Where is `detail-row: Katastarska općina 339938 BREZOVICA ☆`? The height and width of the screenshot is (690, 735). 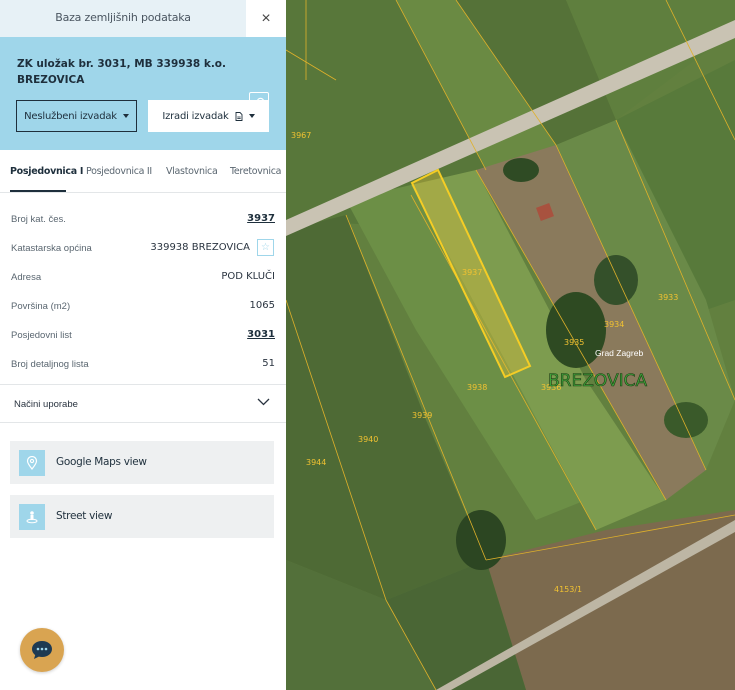 detail-row: Katastarska općina 339938 BREZOVICA ☆ is located at coordinates (143, 249).